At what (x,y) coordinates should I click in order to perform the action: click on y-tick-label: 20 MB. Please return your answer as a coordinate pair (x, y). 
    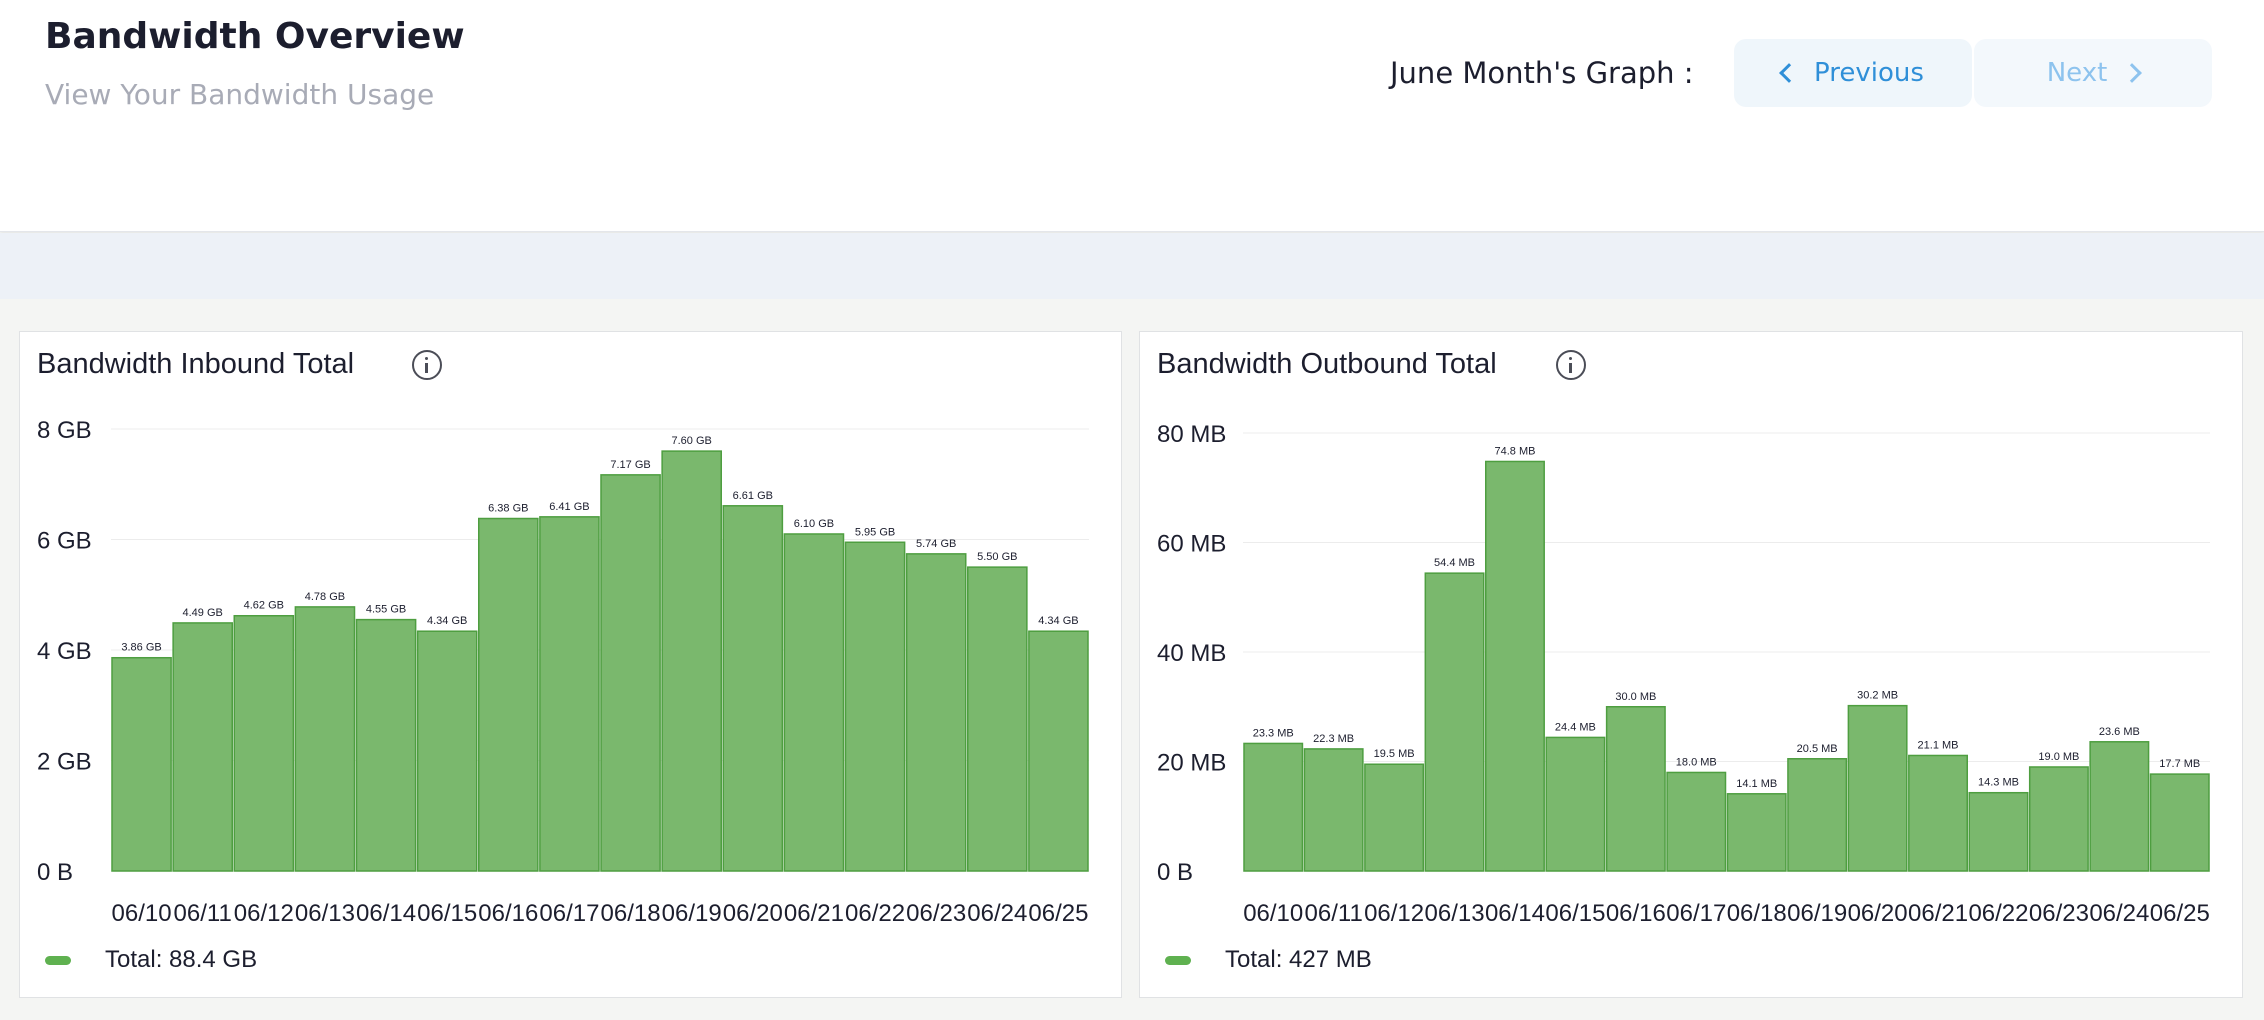
    Looking at the image, I should click on (1191, 763).